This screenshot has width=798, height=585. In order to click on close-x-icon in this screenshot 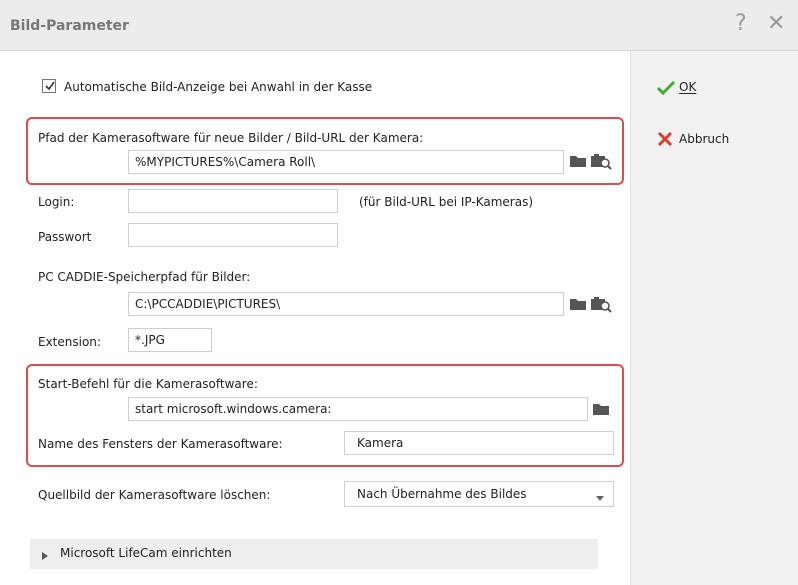, I will do `click(665, 139)`.